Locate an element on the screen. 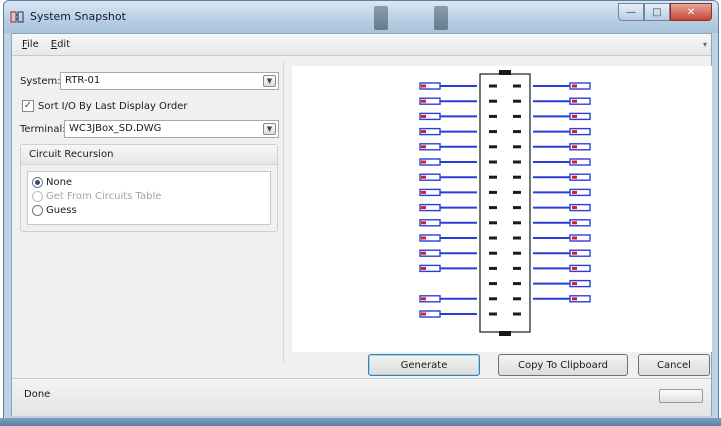  radio-circuits-table-label: Get From Circuits Table is located at coordinates (104, 196).